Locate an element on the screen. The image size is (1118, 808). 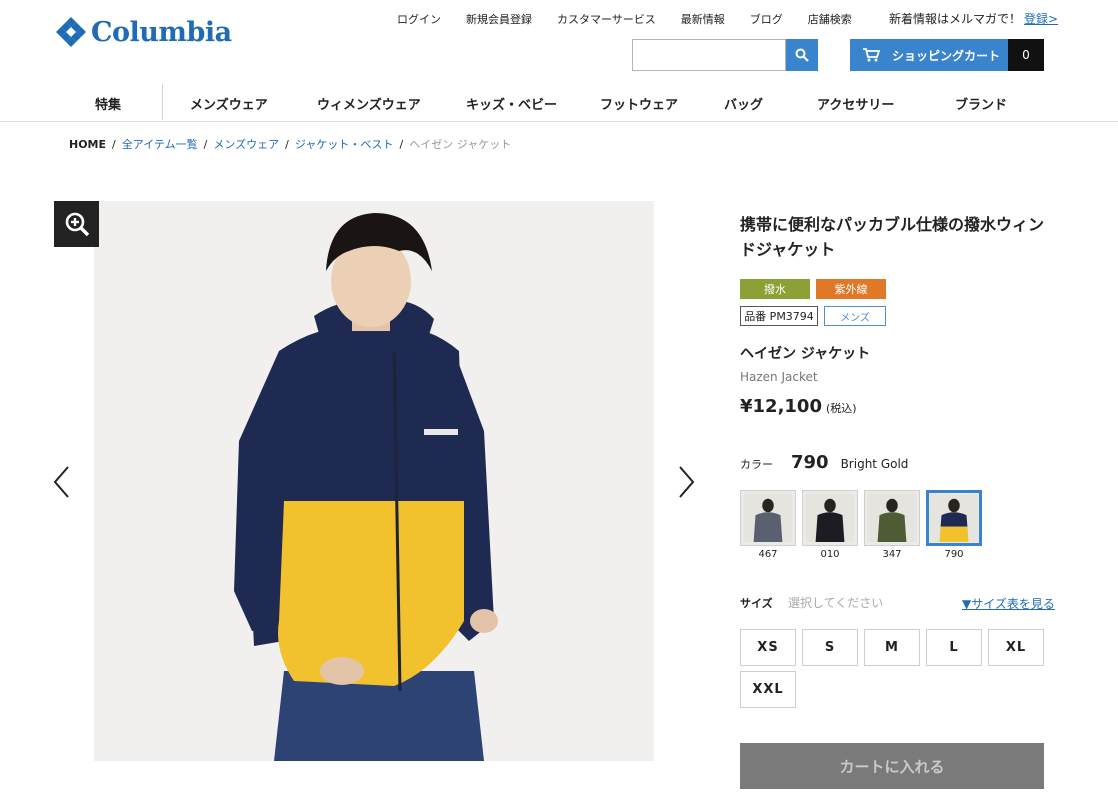
cart-count: 0 is located at coordinates (1026, 55).